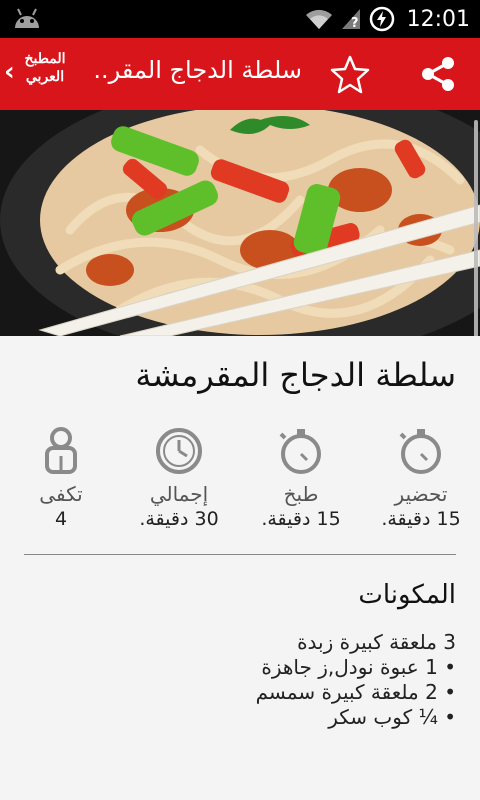 The height and width of the screenshot is (800, 480). Describe the element at coordinates (421, 478) in the screenshot. I see `stat-prep: تحضير 15 دقيقة.` at that location.